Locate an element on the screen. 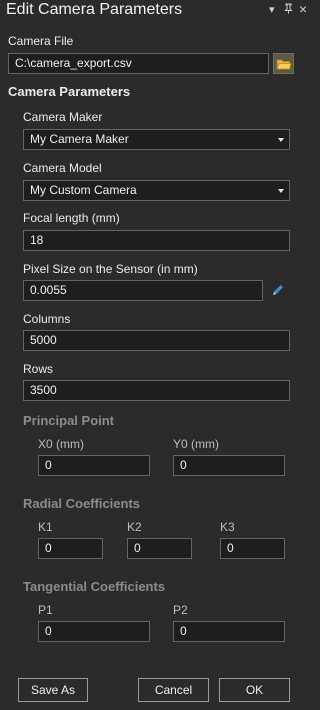 The height and width of the screenshot is (710, 320). folder-icon is located at coordinates (284, 64).